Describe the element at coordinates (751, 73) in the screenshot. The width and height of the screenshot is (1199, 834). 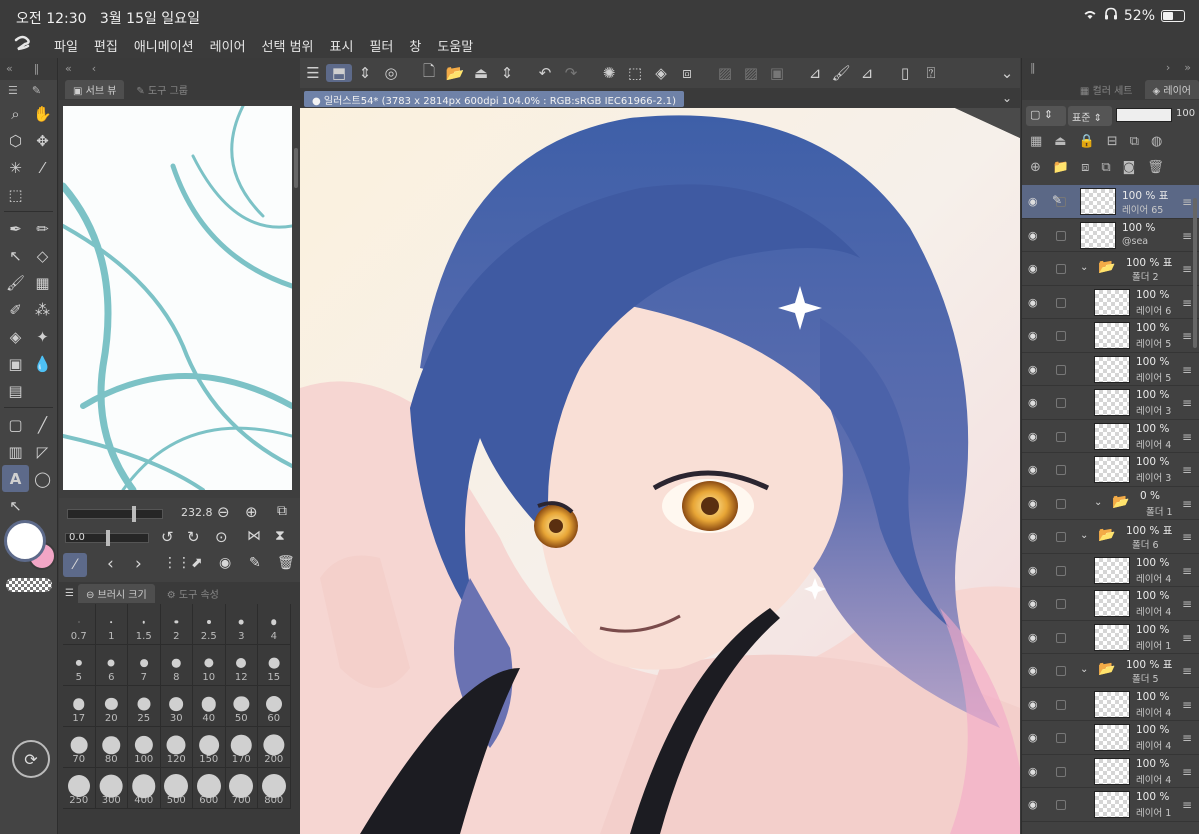
I see `invert-icon: ▨` at that location.